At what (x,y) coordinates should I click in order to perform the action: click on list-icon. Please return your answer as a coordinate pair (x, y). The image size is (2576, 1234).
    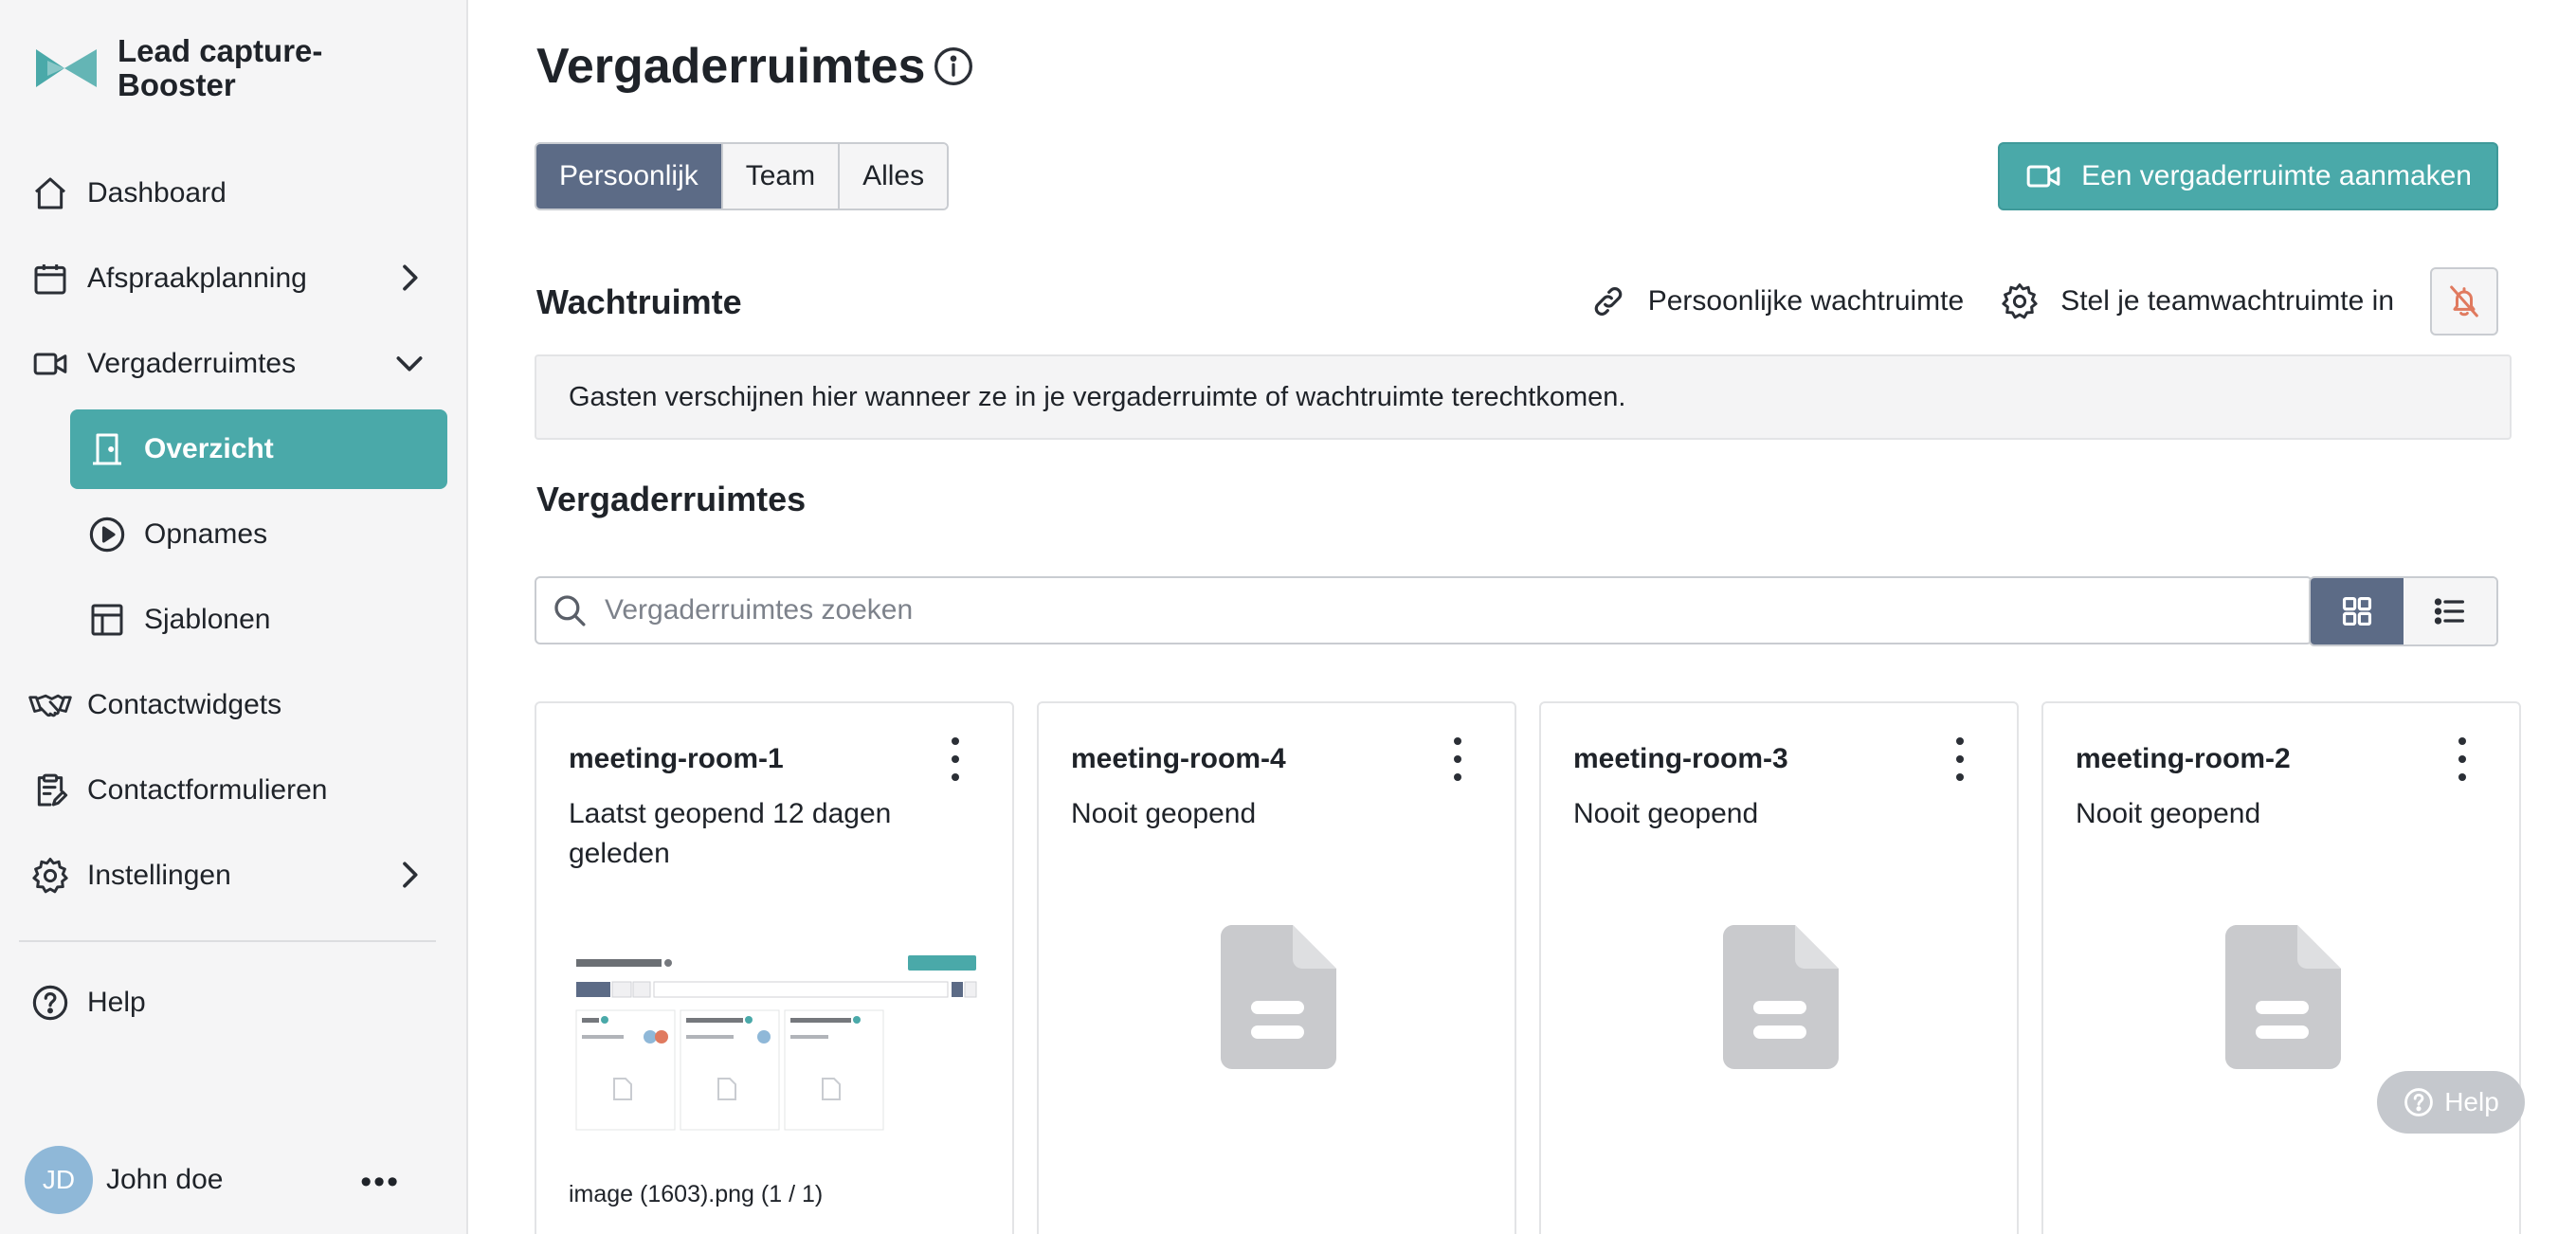
    Looking at the image, I should click on (2449, 611).